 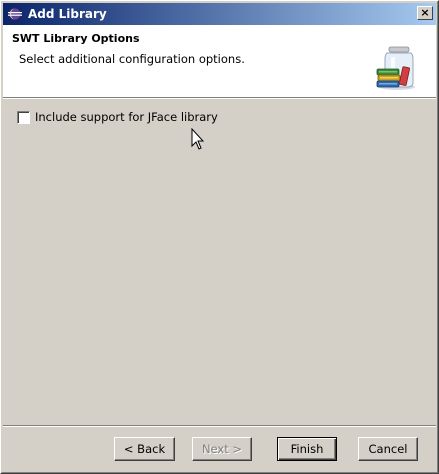 What do you see at coordinates (132, 59) in the screenshot?
I see `page-description: Select additional configuration options.` at bounding box center [132, 59].